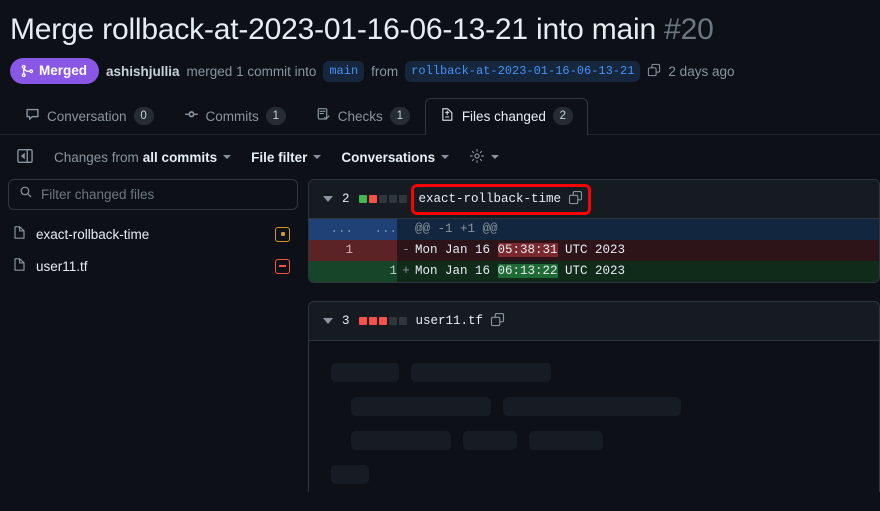 This screenshot has width=880, height=511. I want to click on search-input, so click(164, 194).